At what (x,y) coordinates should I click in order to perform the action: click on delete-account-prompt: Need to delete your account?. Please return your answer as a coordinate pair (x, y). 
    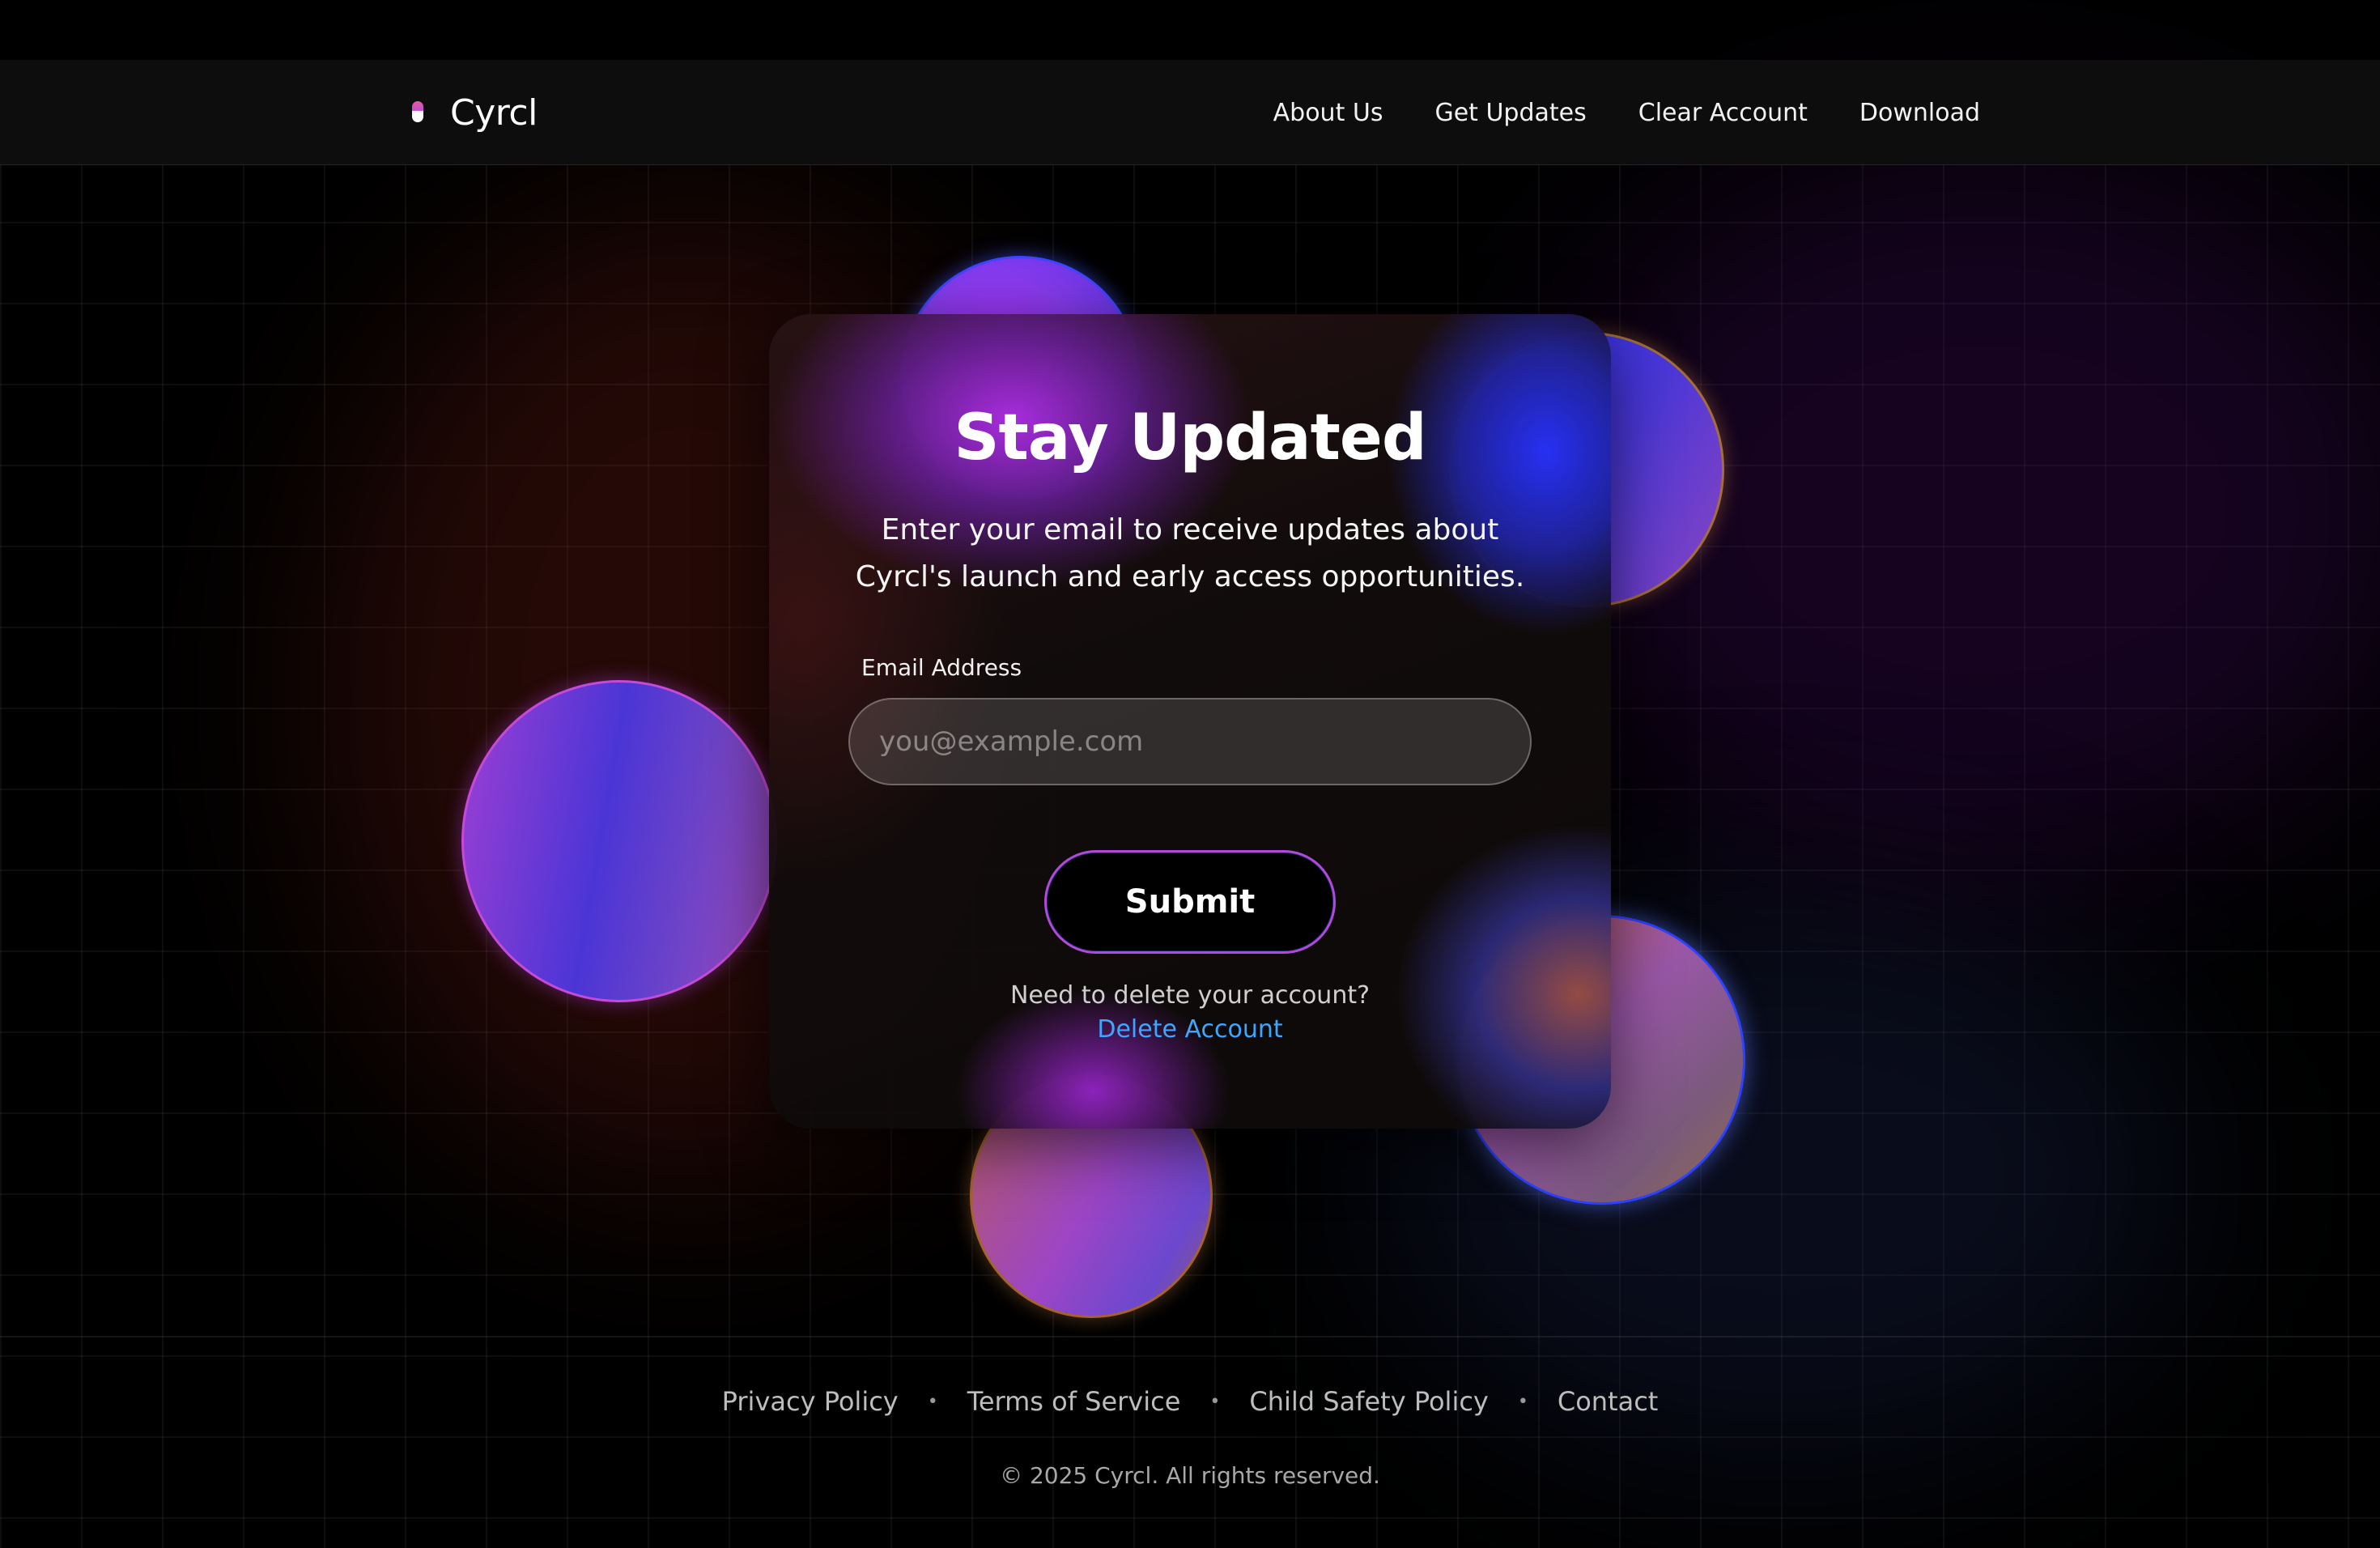
    Looking at the image, I should click on (1190, 996).